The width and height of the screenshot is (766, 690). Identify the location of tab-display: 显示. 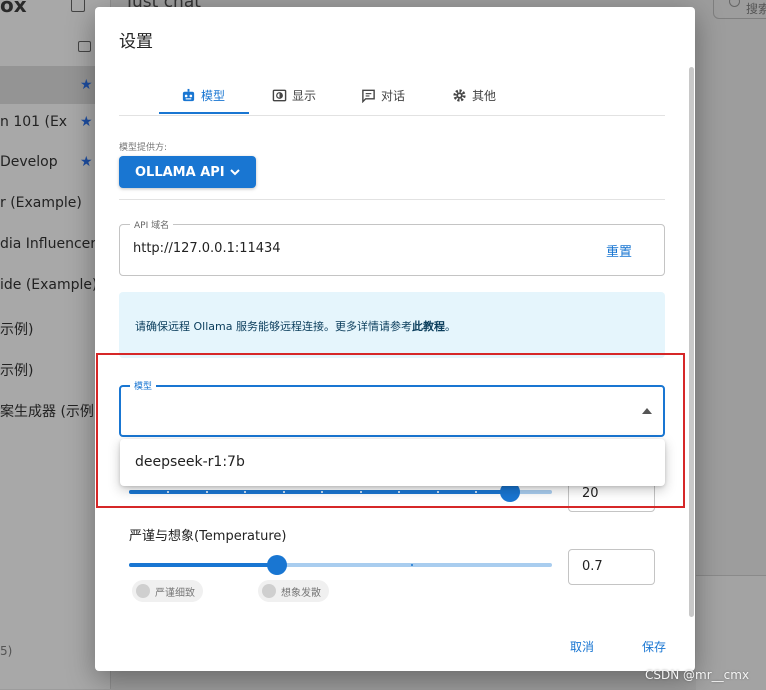
(294, 95).